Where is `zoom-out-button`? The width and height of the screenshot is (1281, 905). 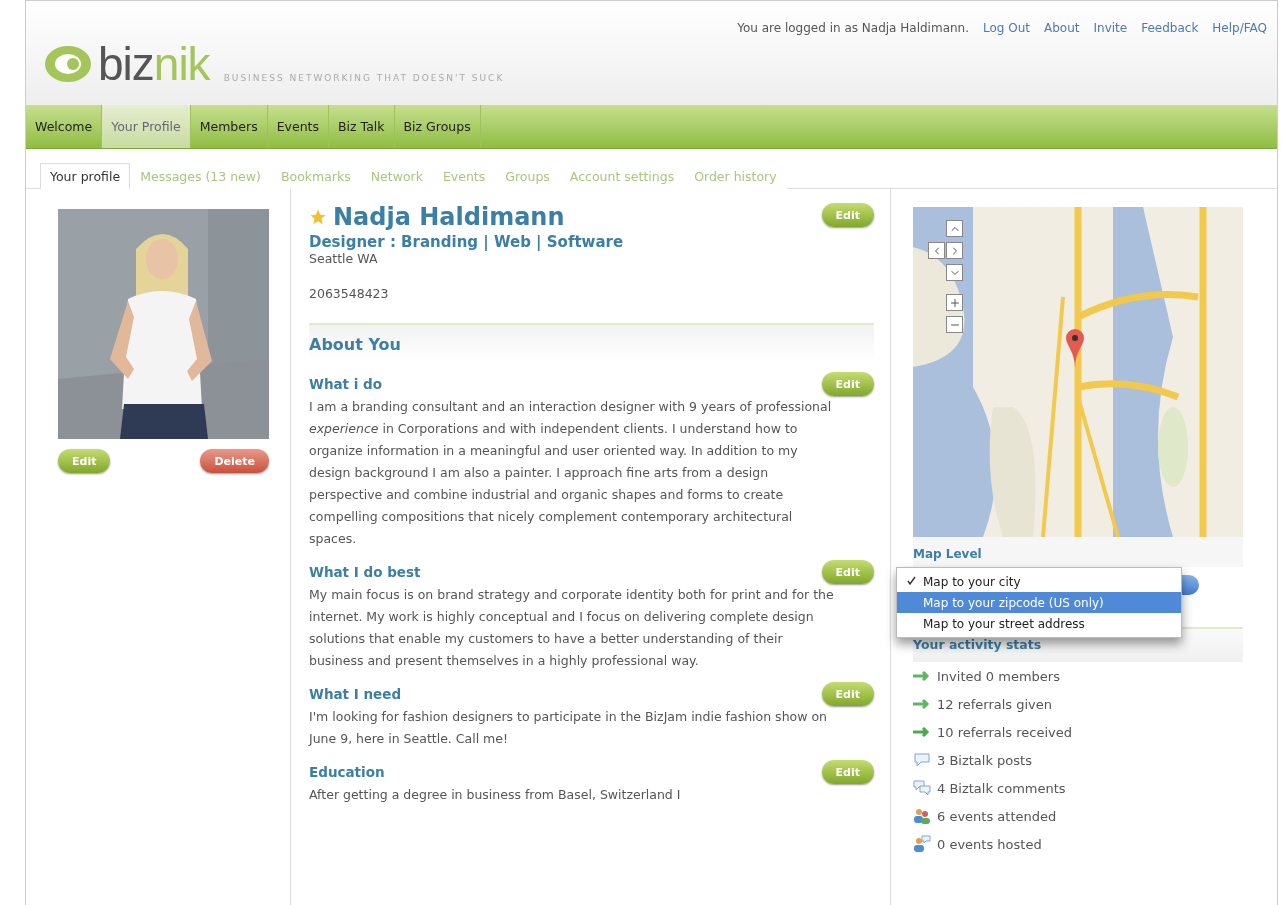
zoom-out-button is located at coordinates (954, 324).